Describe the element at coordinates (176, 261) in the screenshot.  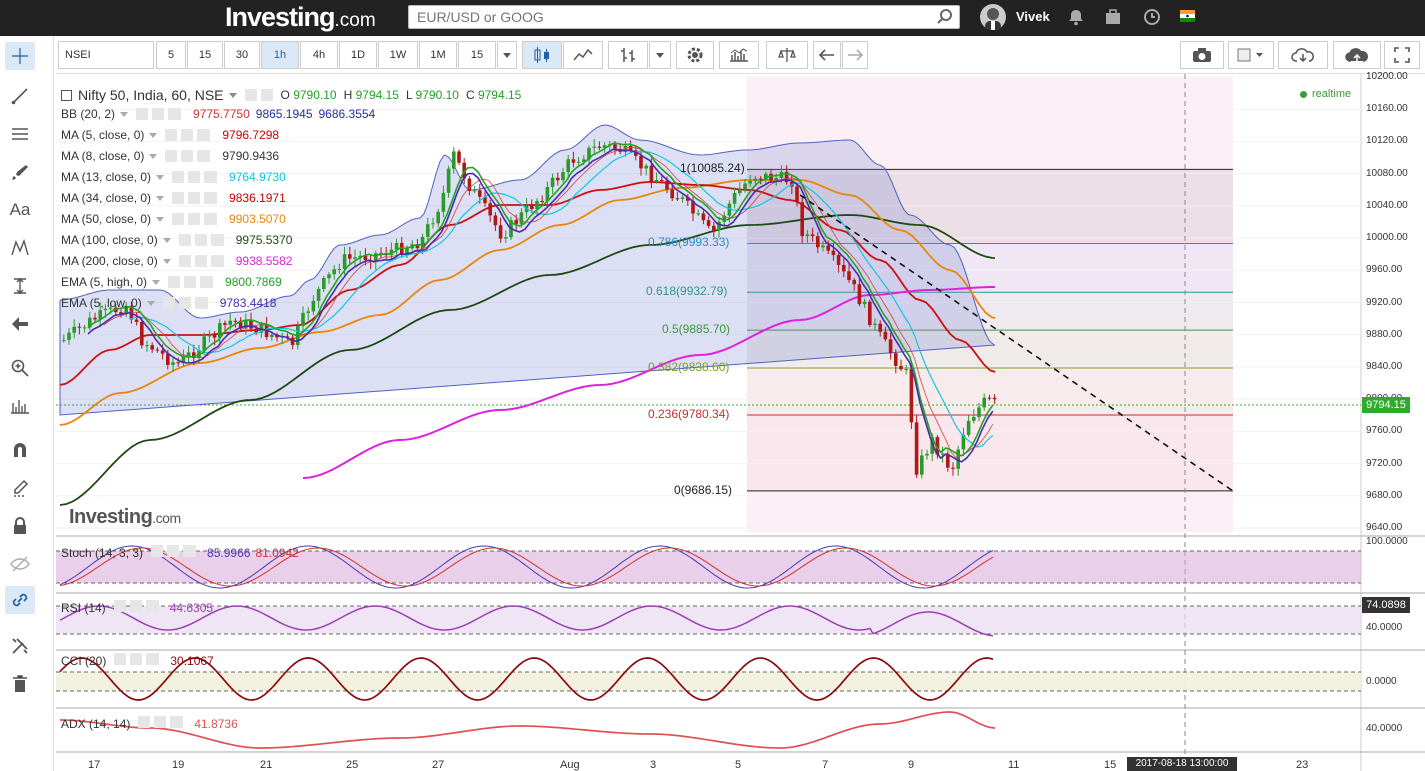
I see `legend-row-7: MA (200, close, 0) 9938.5582` at that location.